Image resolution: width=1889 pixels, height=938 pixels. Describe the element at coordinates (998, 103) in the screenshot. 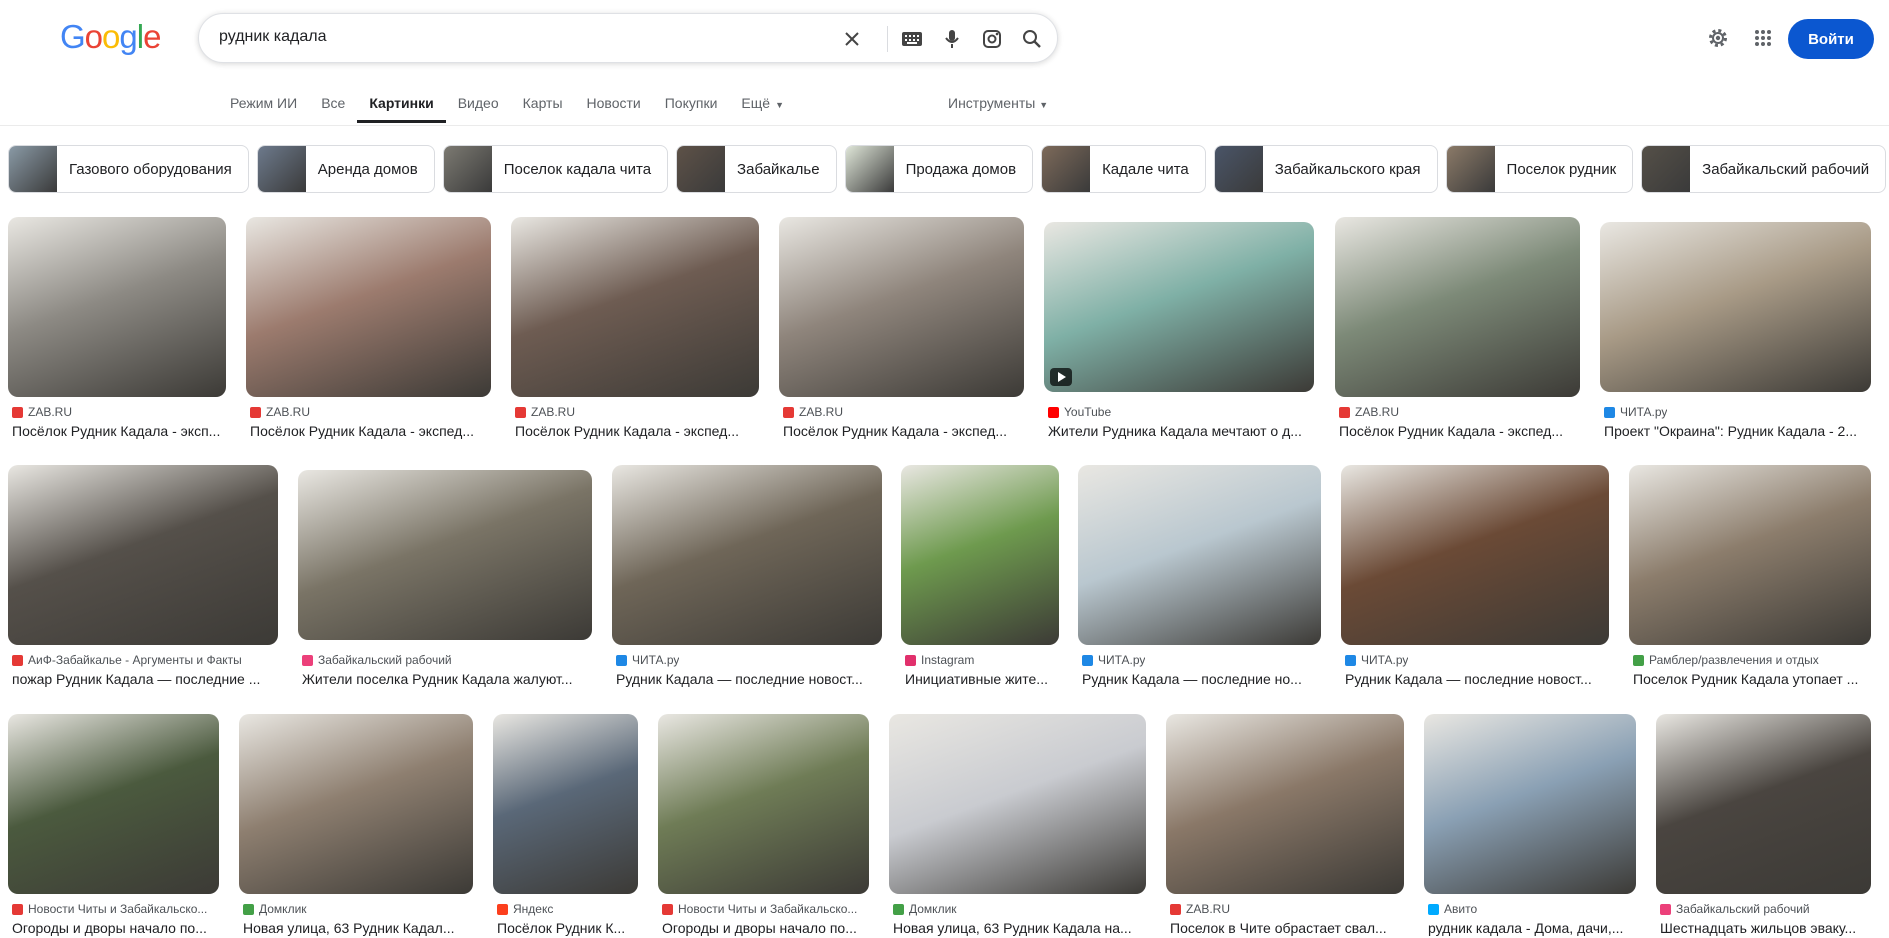

I see `tools-menu: Инструменты ▼` at that location.